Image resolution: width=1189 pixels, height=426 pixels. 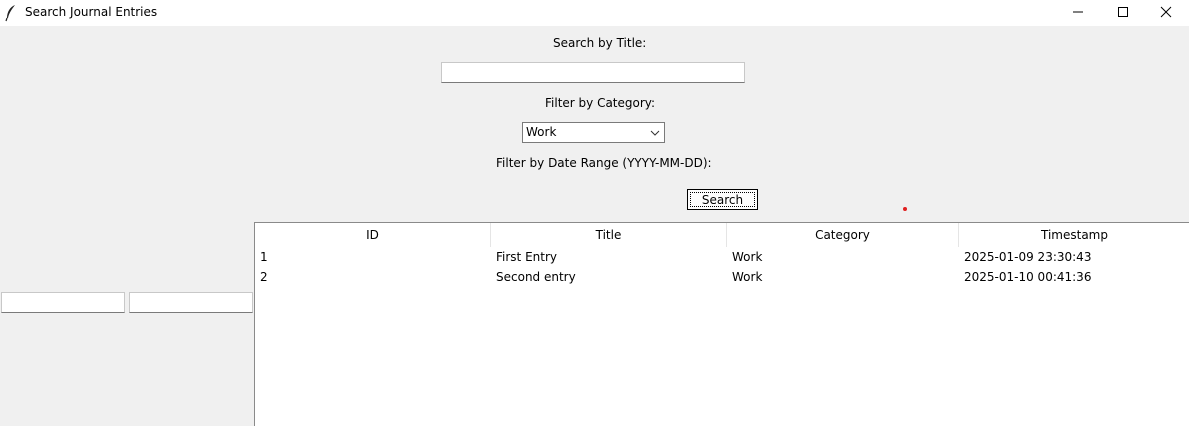 What do you see at coordinates (541, 132) in the screenshot?
I see `category-select-value: Work` at bounding box center [541, 132].